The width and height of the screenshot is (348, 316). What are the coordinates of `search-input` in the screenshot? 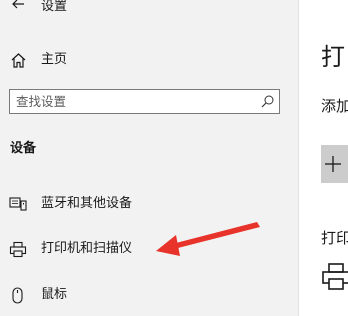 It's located at (133, 101).